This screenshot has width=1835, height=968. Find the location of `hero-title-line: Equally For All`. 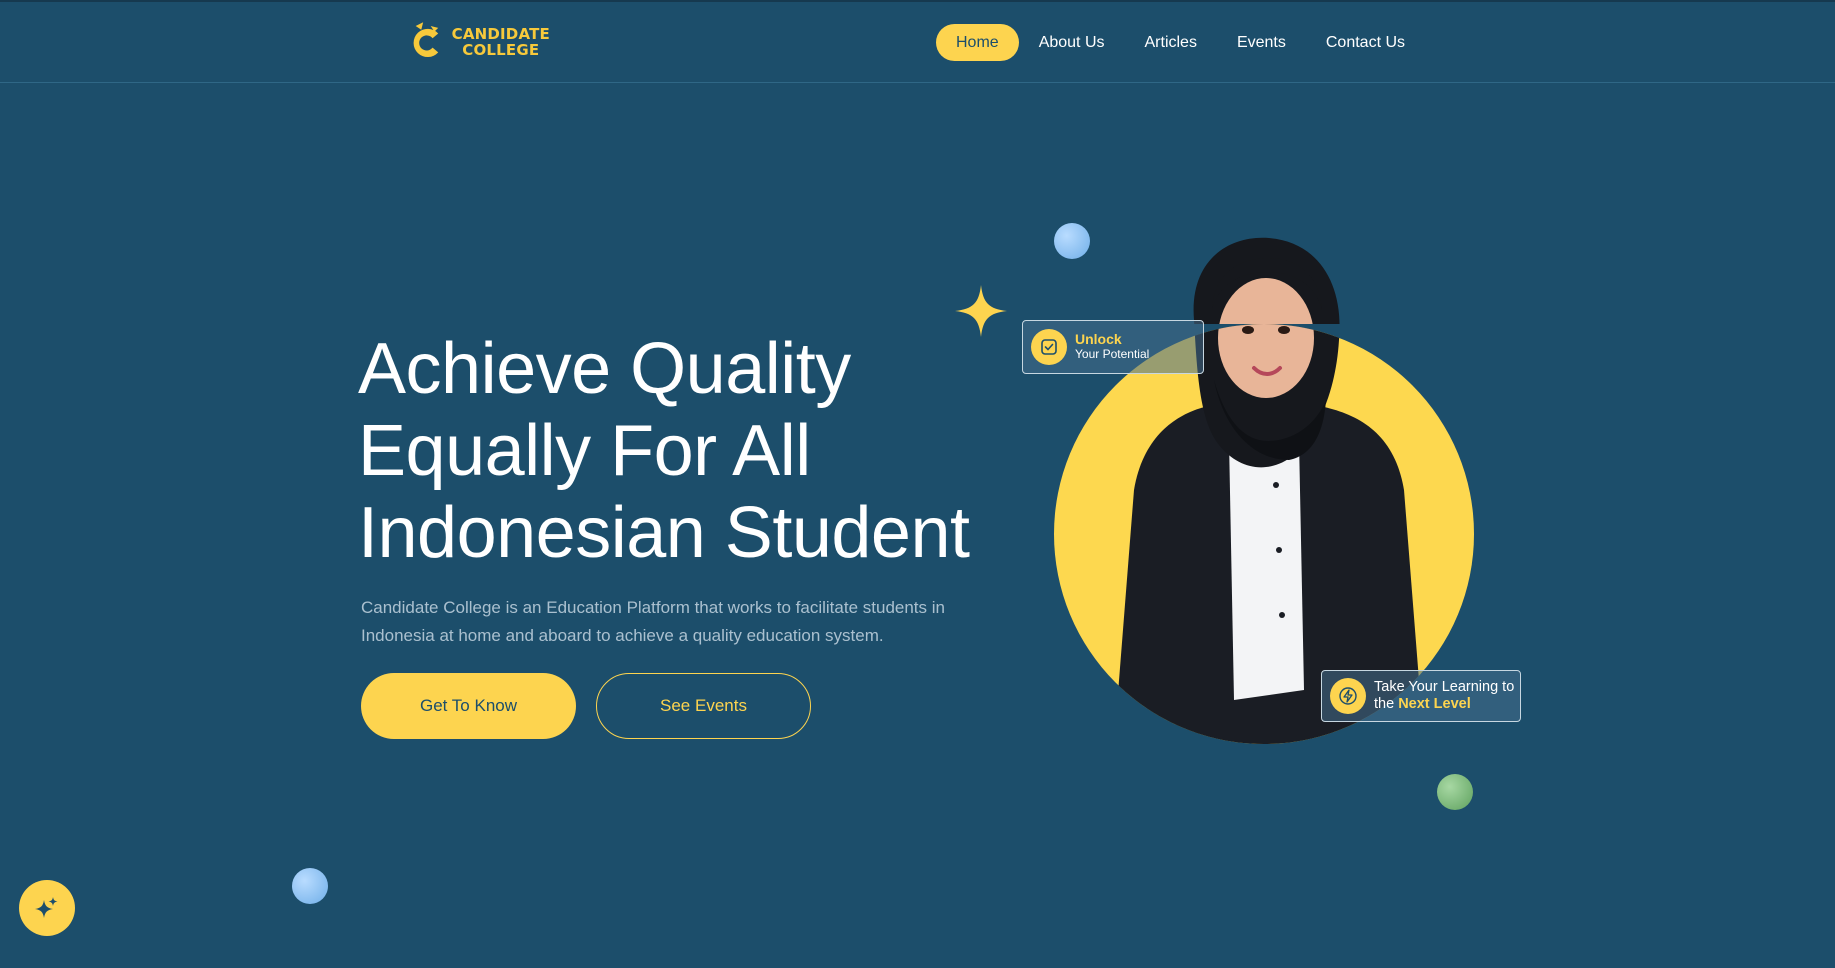

hero-title-line: Equally For All is located at coordinates (584, 451).